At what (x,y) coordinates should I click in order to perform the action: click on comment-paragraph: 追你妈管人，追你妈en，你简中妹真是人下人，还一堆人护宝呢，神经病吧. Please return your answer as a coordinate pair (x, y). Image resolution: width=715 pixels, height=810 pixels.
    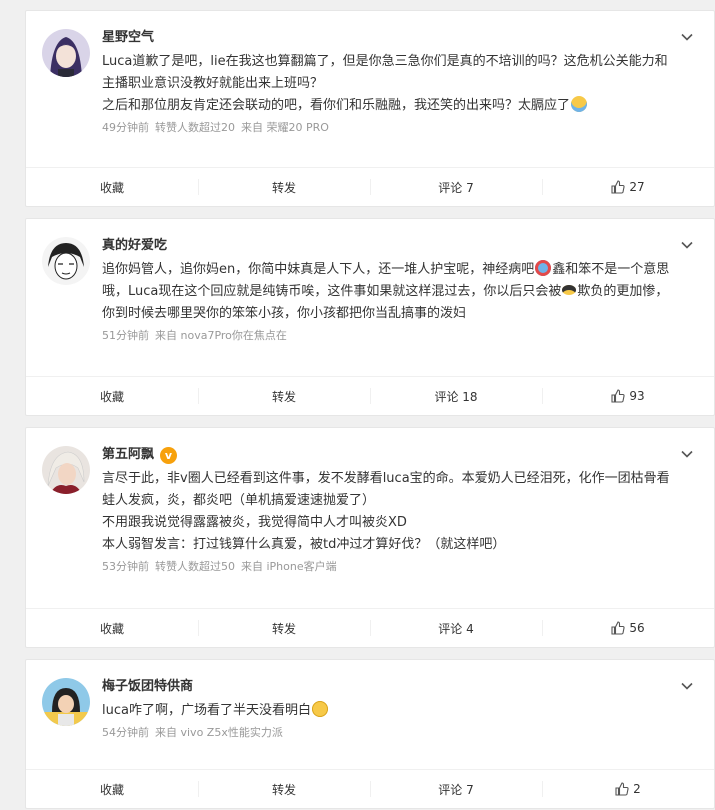
    Looking at the image, I should click on (318, 269).